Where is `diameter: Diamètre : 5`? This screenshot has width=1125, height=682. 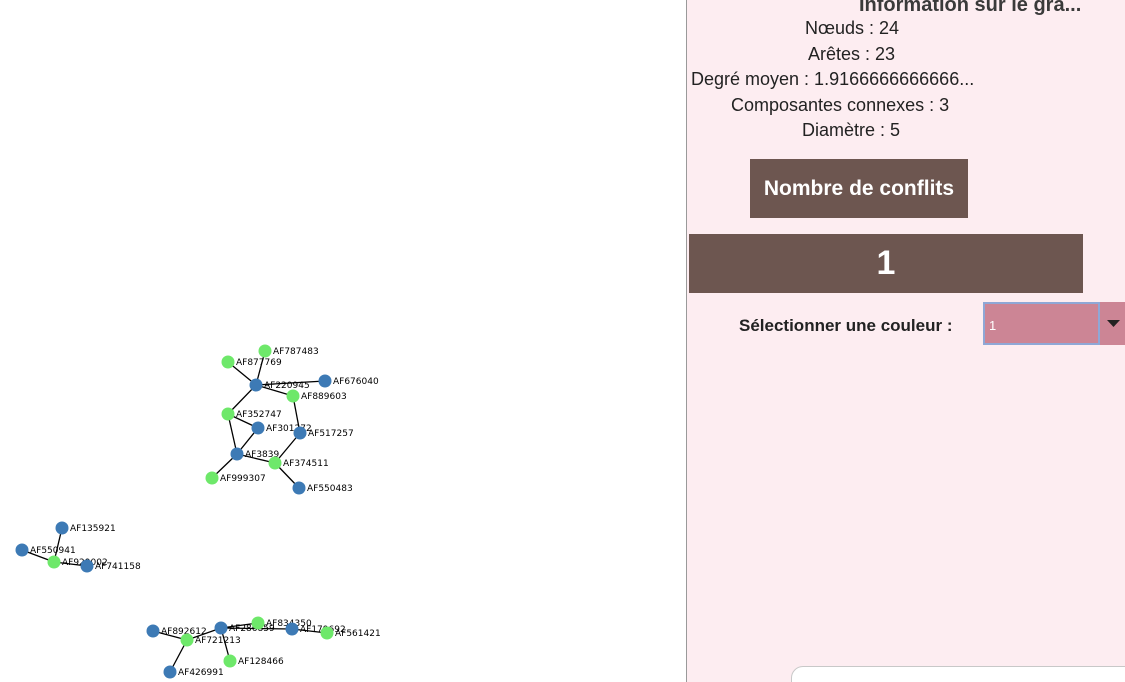 diameter: Diamètre : 5 is located at coordinates (851, 130).